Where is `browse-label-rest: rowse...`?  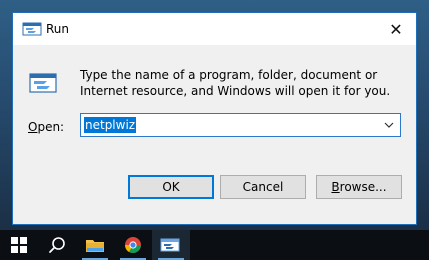
browse-label-rest: rowse... is located at coordinates (363, 187).